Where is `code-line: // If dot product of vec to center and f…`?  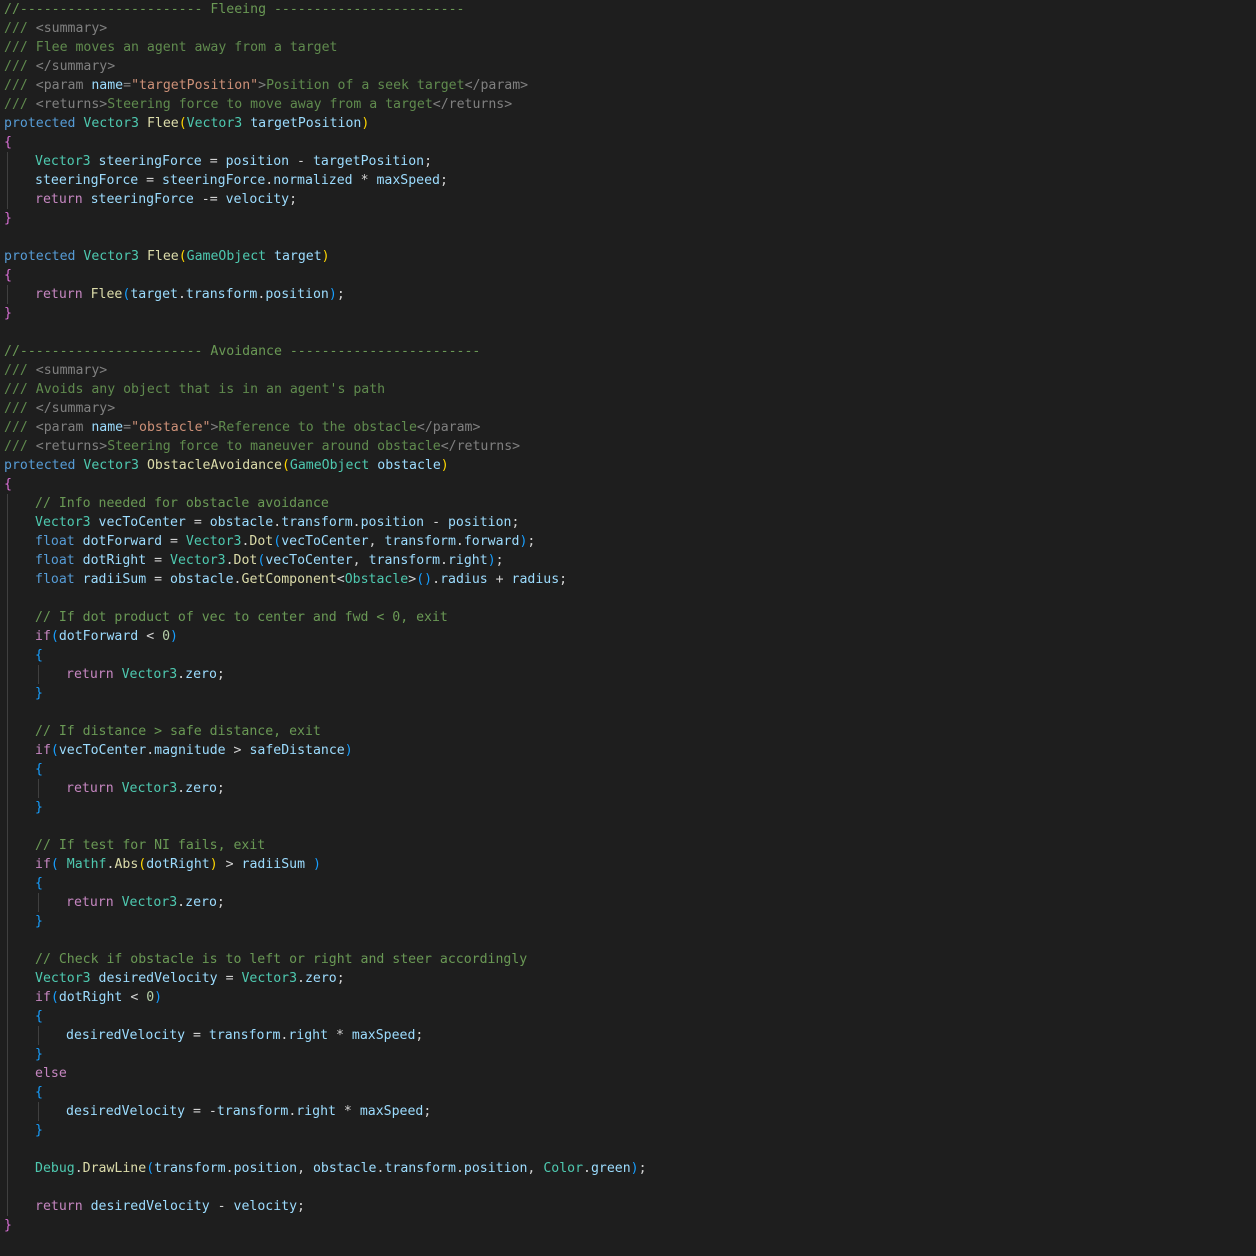 code-line: // If dot product of vec to center and f… is located at coordinates (628, 617).